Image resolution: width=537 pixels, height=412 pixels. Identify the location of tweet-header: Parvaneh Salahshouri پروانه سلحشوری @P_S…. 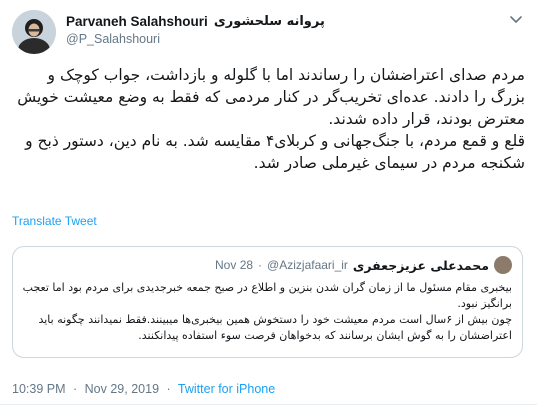
(268, 32).